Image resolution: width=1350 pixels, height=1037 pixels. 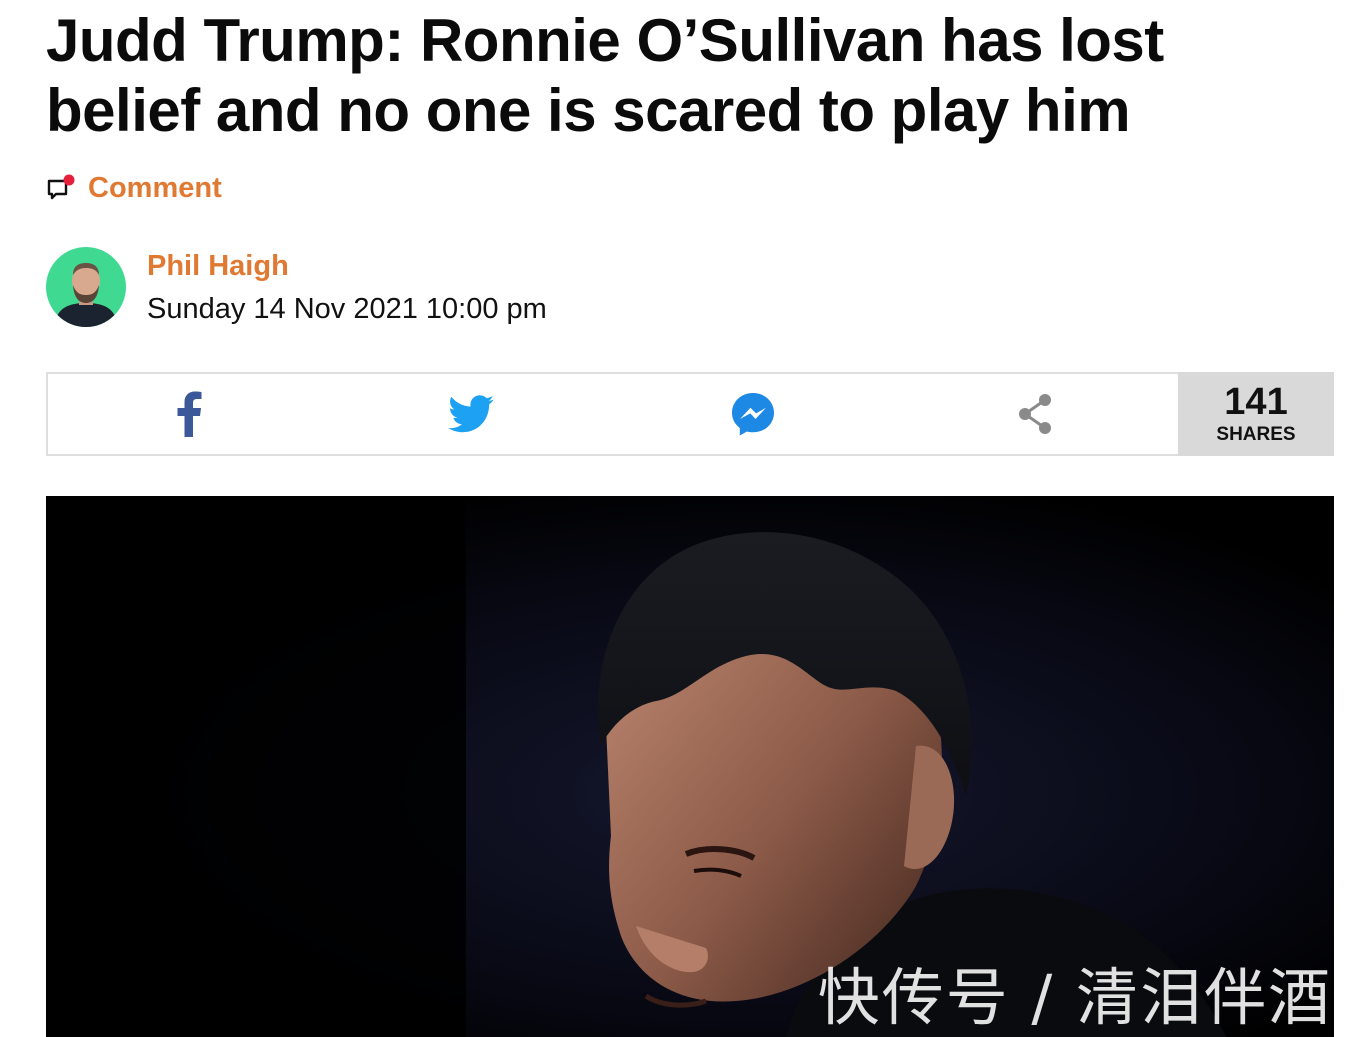 I want to click on messenger-icon, so click(x=753, y=414).